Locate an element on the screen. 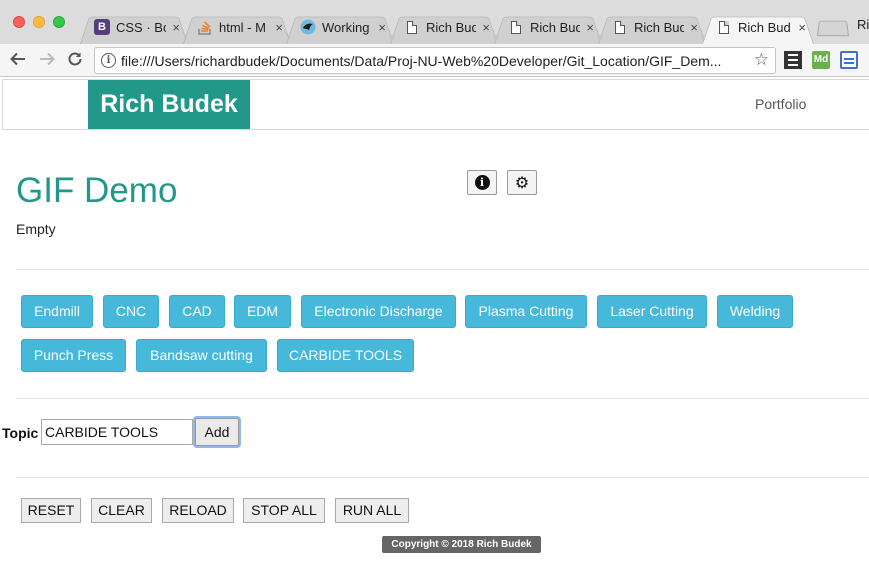  browser-tab: html - M × is located at coordinates (237, 27).